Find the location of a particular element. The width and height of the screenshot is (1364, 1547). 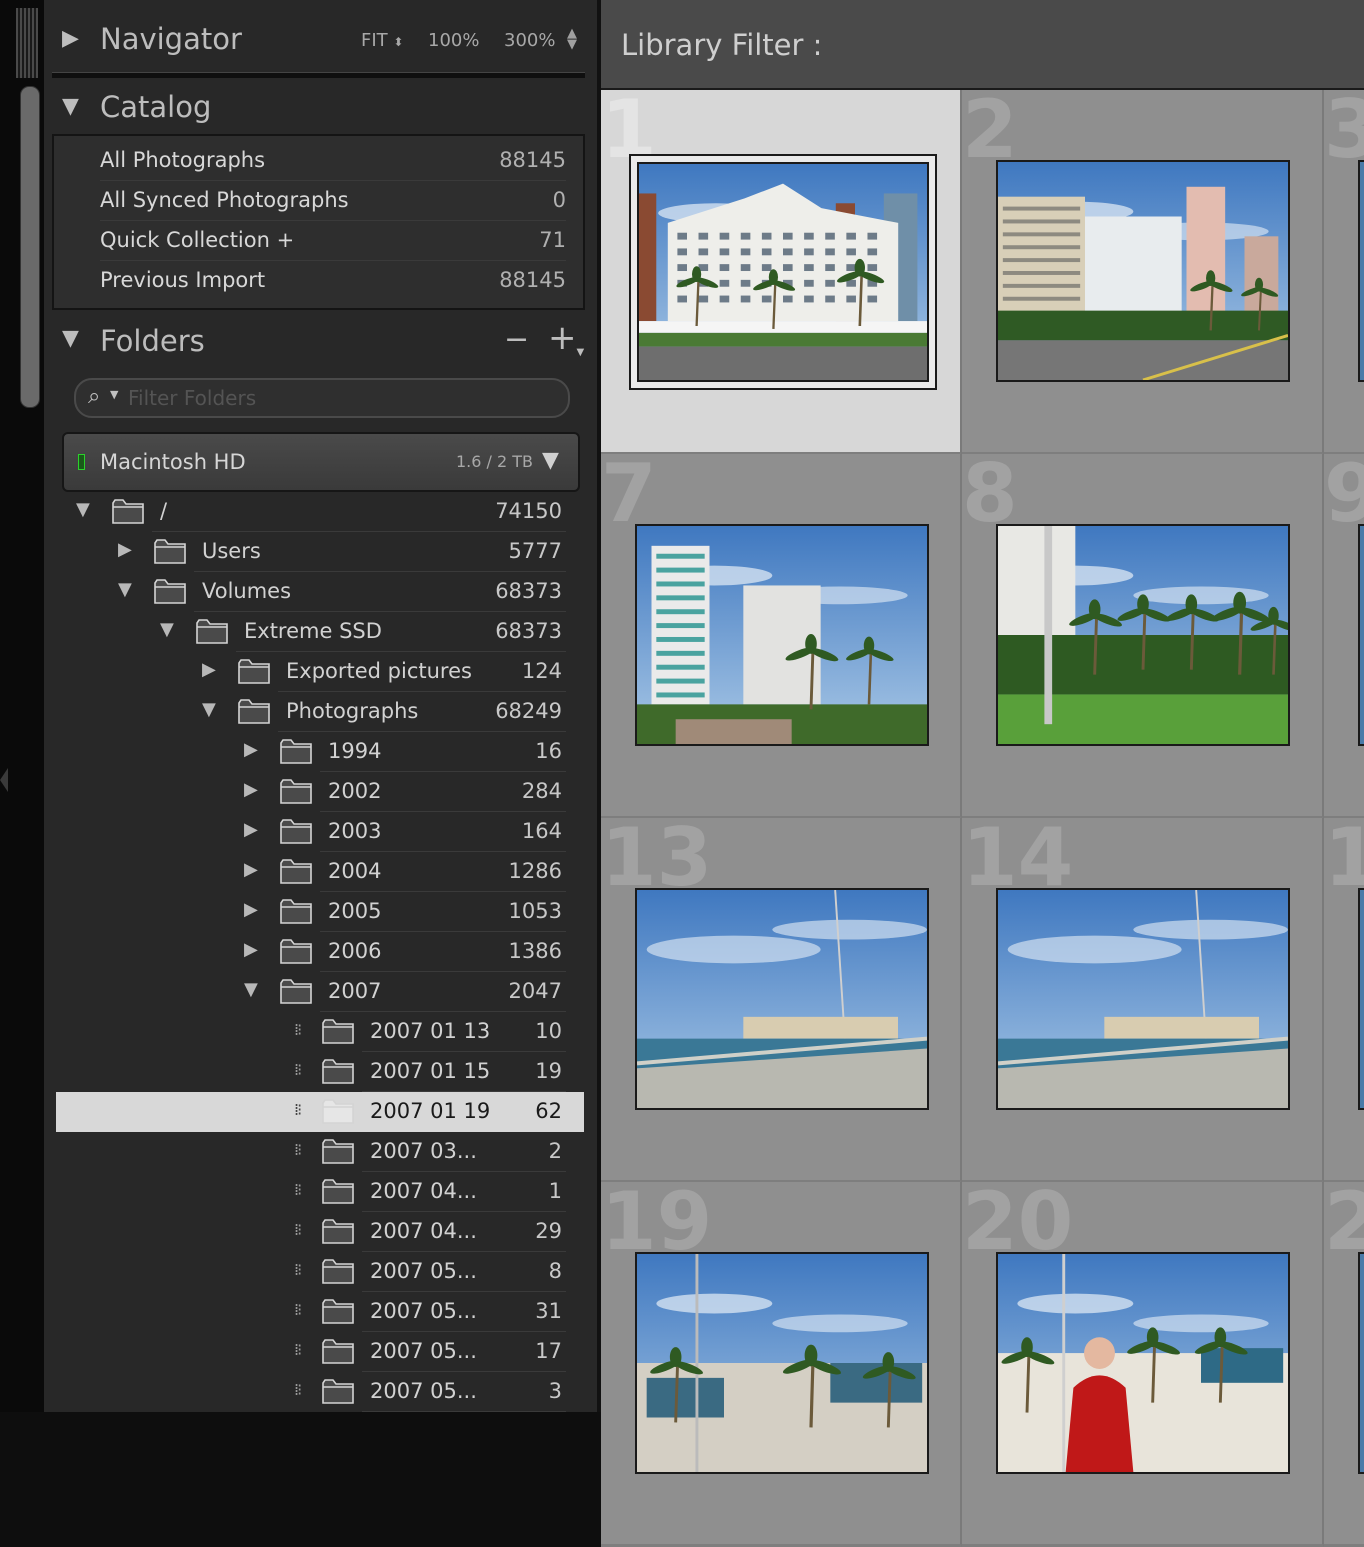

folder-row: ▼ 2007 2047 is located at coordinates (320, 992).